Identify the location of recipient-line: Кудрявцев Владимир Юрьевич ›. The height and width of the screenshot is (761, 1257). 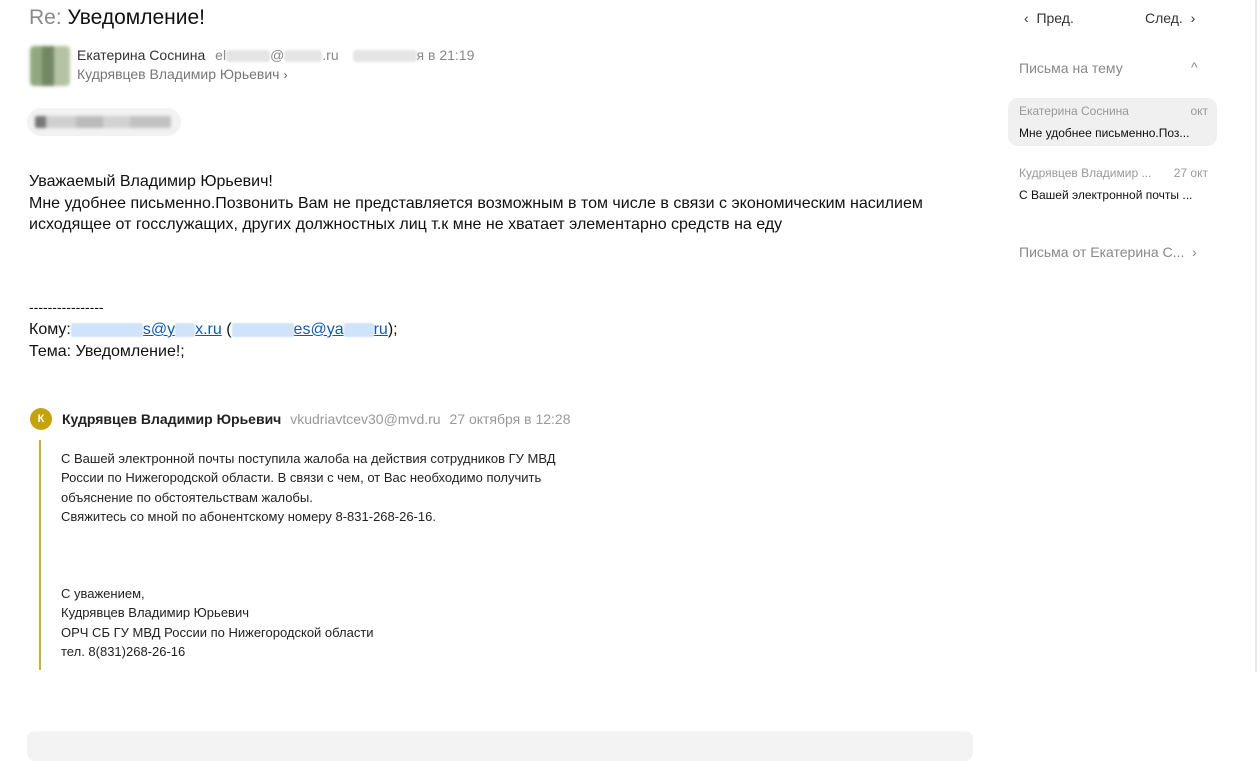
(182, 74).